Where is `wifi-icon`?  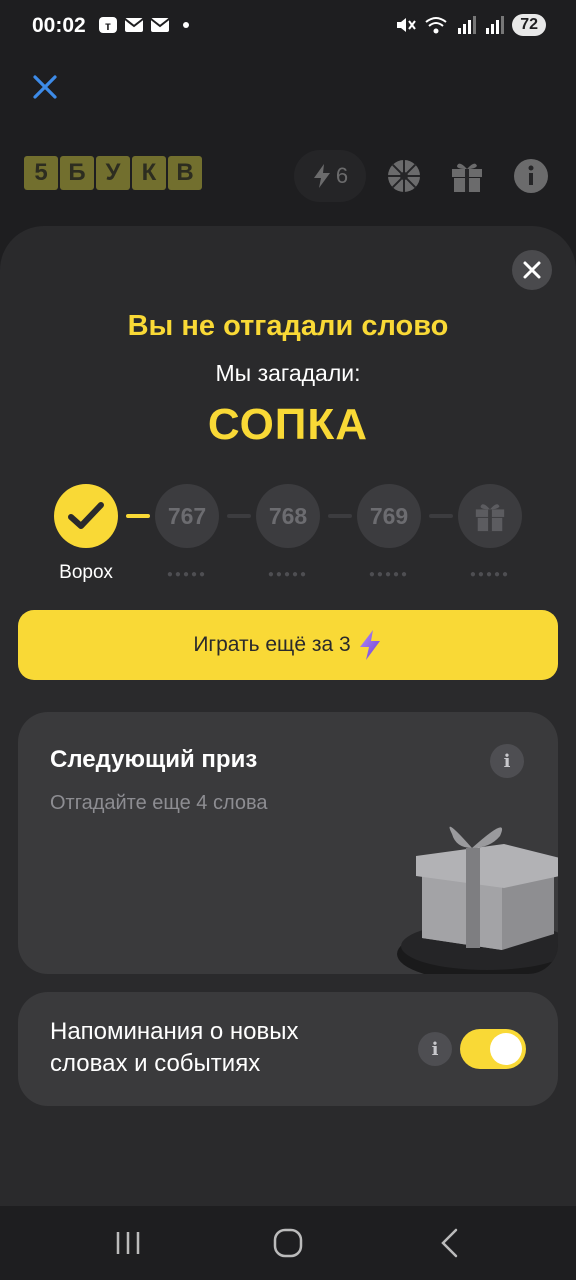 wifi-icon is located at coordinates (436, 25).